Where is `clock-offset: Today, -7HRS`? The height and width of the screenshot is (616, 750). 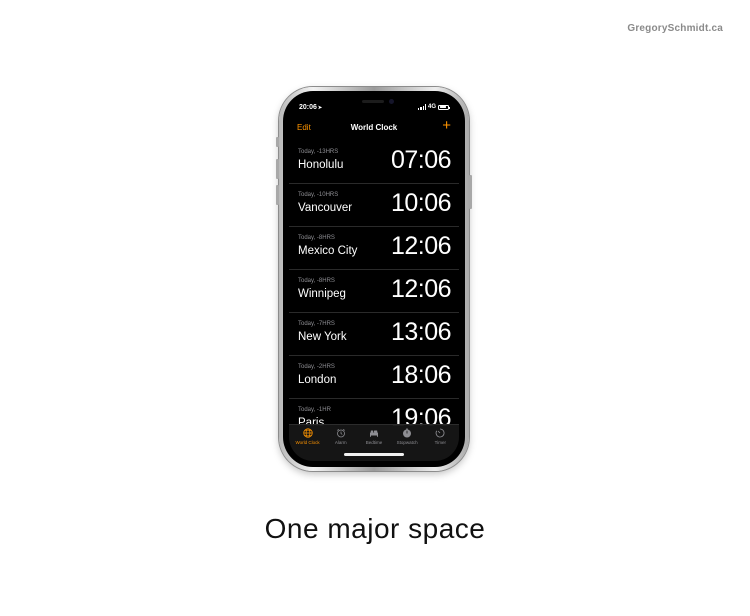
clock-offset: Today, -7HRS is located at coordinates (316, 324).